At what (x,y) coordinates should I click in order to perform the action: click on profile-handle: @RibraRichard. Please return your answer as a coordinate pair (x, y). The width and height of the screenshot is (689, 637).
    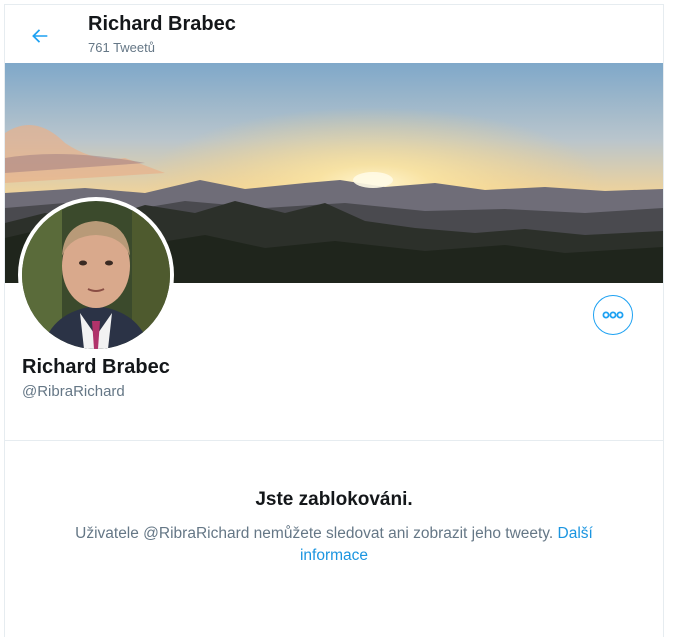
    Looking at the image, I should click on (73, 391).